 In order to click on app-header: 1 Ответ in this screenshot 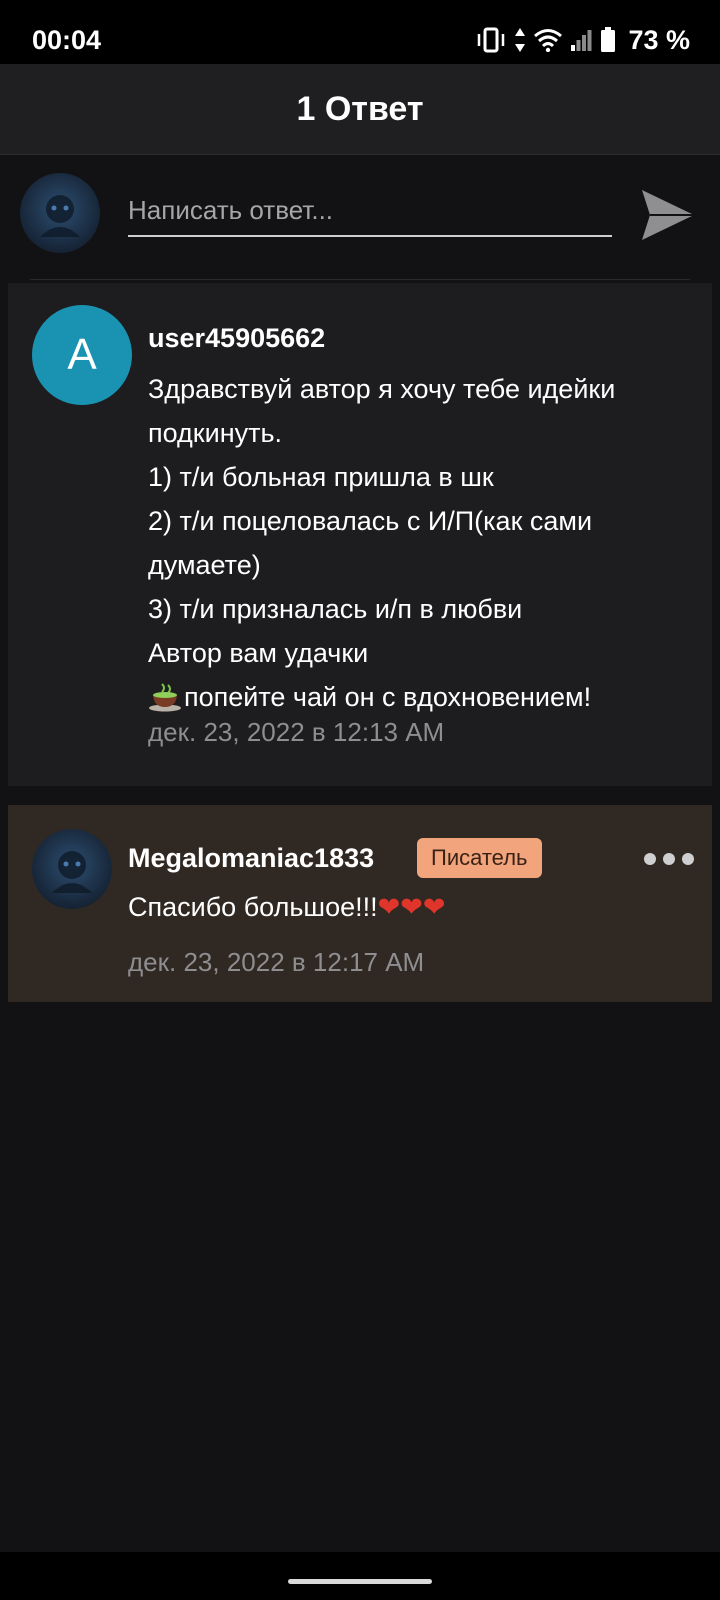, I will do `click(360, 109)`.